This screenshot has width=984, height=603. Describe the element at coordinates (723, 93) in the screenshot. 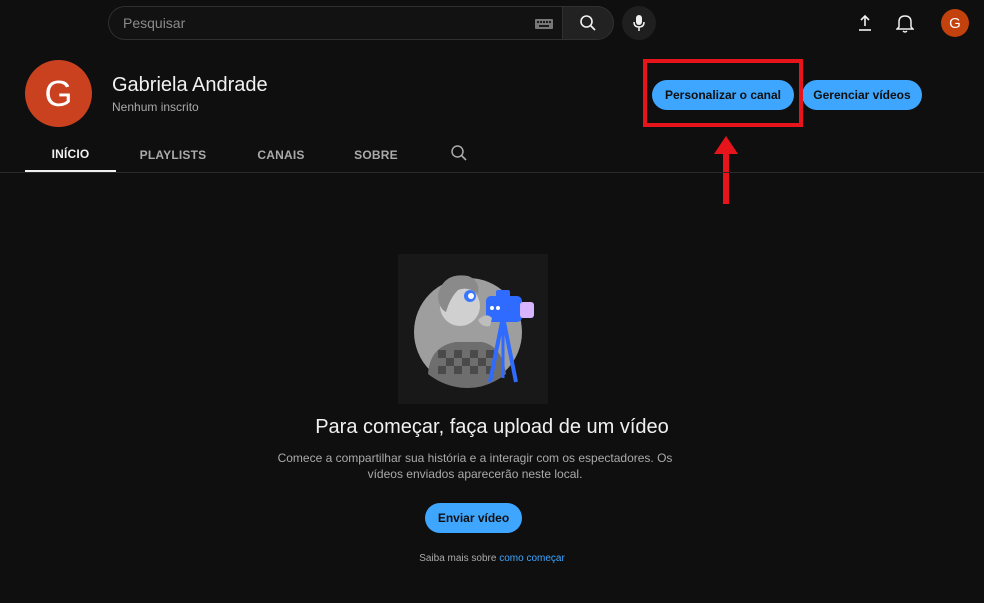

I see `annotation-highlight-box` at that location.